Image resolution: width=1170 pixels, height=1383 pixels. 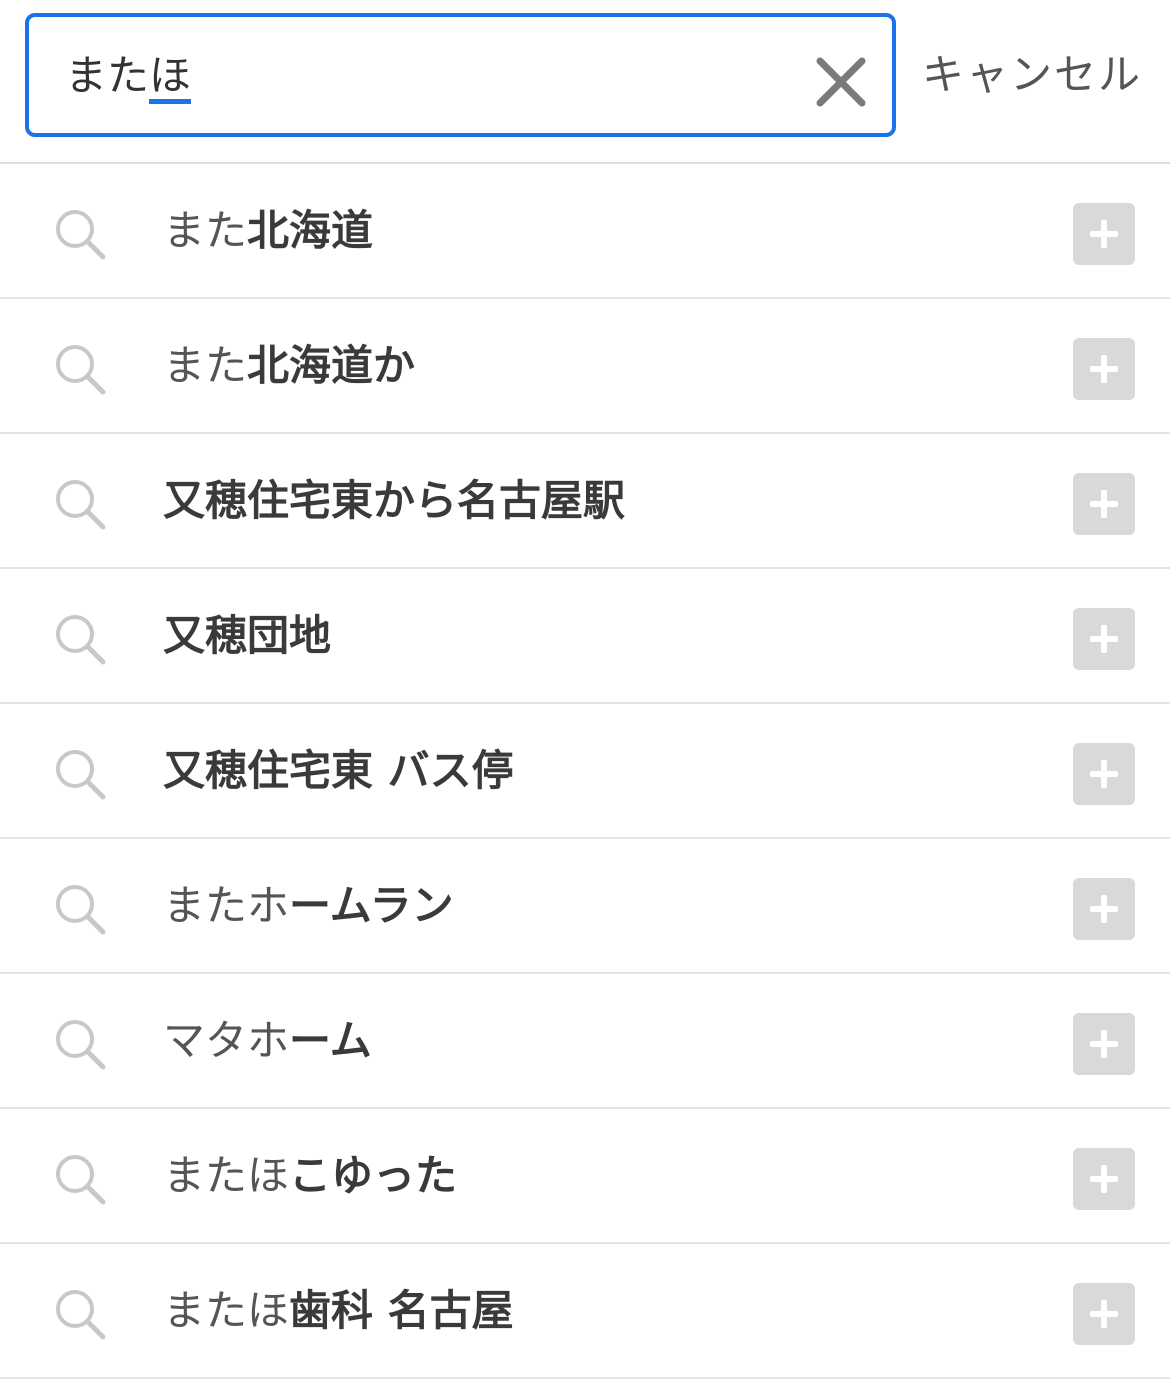 What do you see at coordinates (1032, 75) in the screenshot?
I see `cancel-button: キャンセル` at bounding box center [1032, 75].